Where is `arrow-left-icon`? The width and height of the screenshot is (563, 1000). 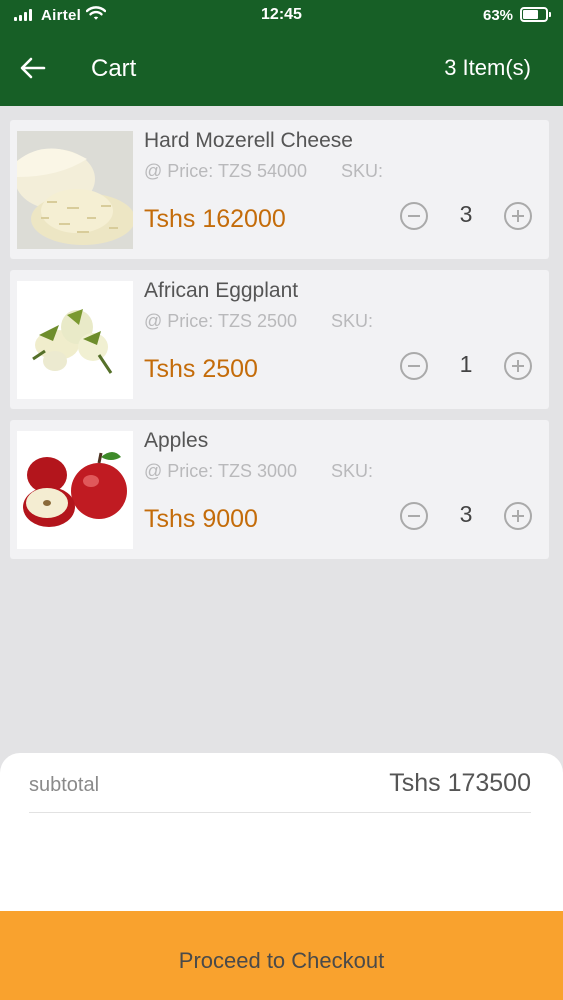 arrow-left-icon is located at coordinates (33, 68).